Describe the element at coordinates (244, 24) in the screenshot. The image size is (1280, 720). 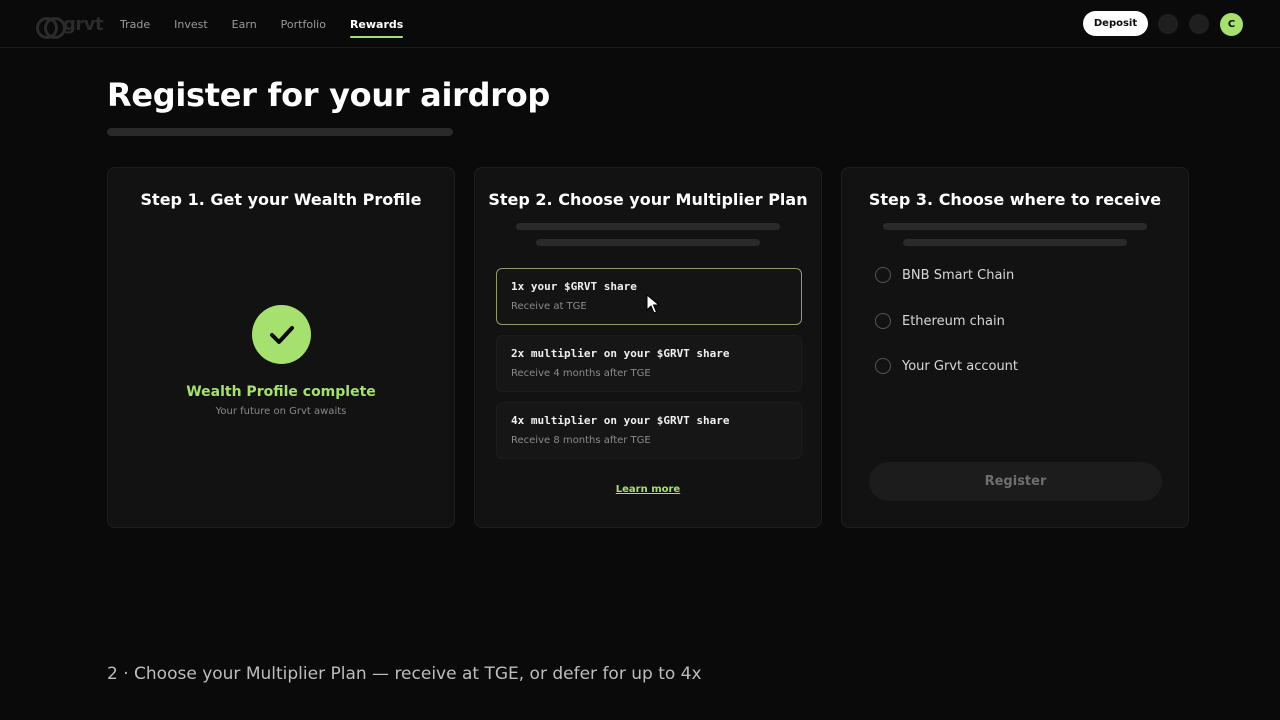
I see `nav-link-earn: Earn` at that location.